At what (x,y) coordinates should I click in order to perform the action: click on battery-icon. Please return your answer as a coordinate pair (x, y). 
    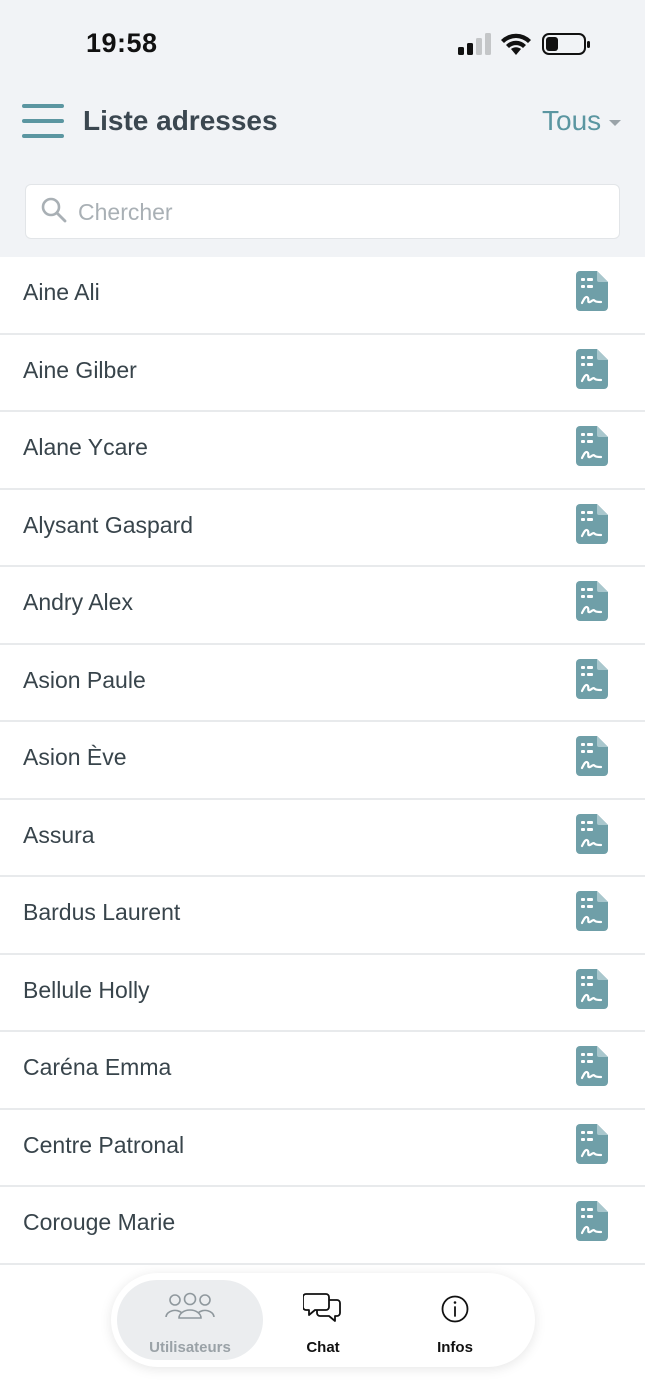
    Looking at the image, I should click on (566, 44).